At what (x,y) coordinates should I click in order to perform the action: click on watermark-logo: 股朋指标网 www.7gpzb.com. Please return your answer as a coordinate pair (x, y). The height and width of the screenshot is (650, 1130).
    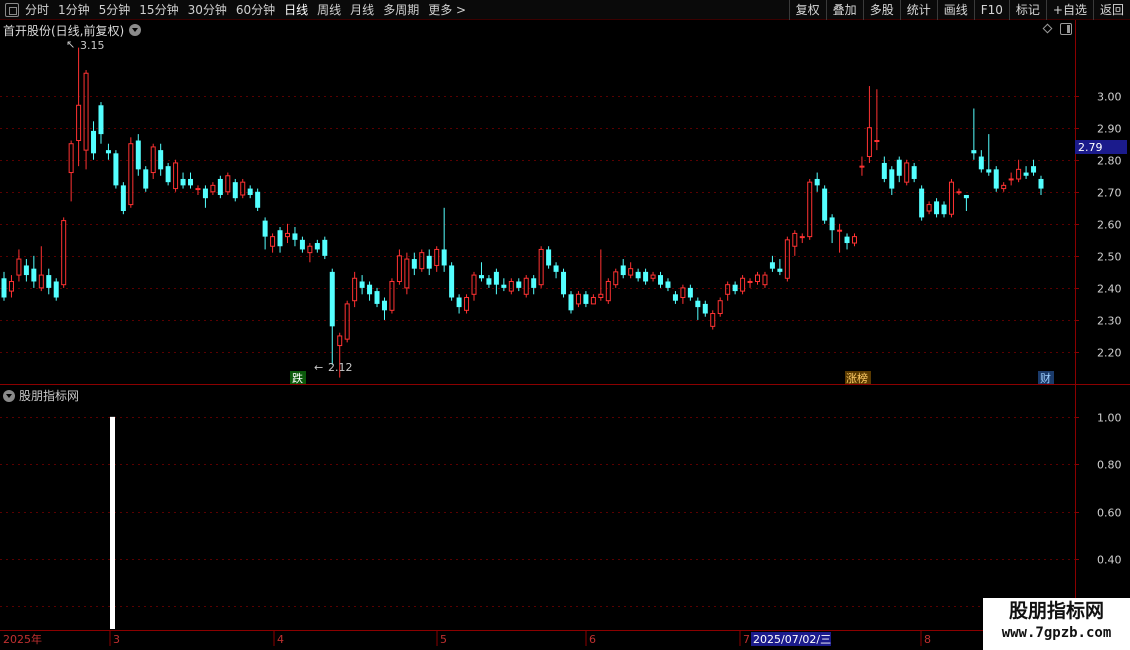
    Looking at the image, I should click on (1056, 624).